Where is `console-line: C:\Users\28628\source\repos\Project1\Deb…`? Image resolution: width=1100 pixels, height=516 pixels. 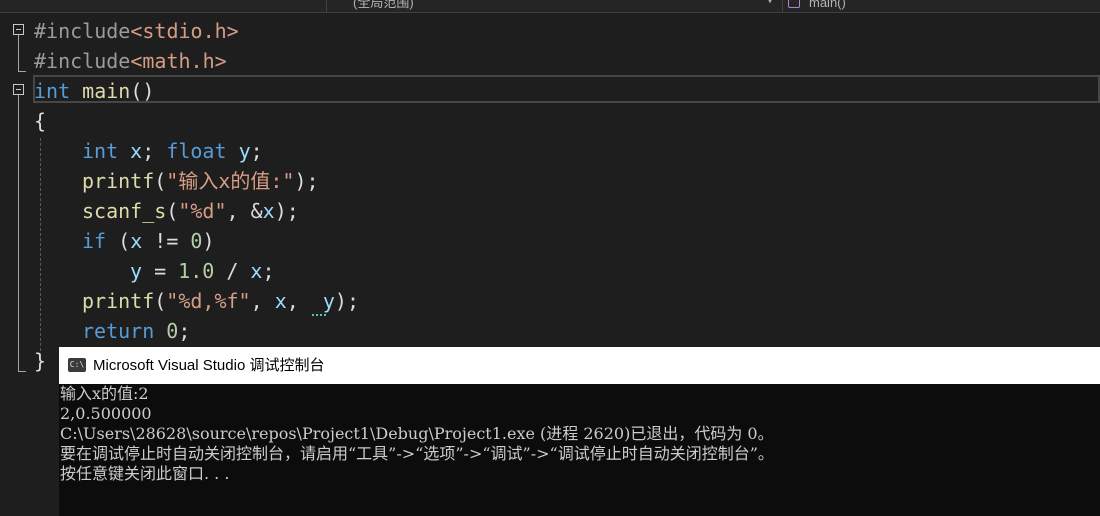 console-line: C:\Users\28628\source\repos\Project1\Deb… is located at coordinates (417, 433).